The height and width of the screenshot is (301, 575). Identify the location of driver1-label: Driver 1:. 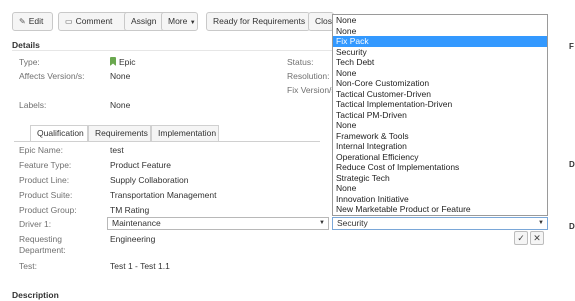
(35, 224).